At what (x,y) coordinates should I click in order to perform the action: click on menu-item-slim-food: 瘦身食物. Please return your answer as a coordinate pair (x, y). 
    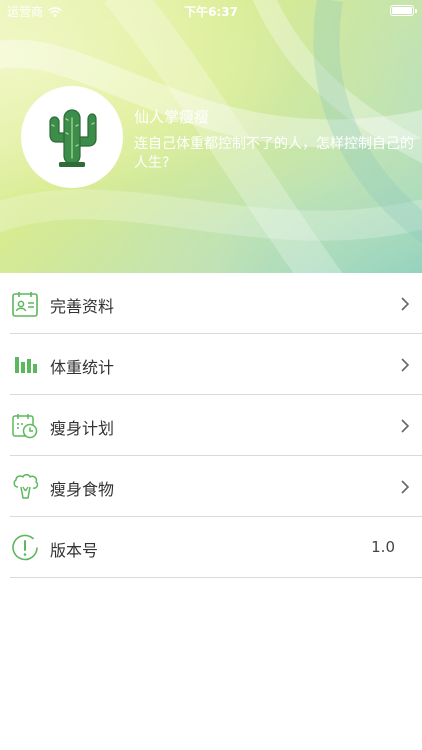
    Looking at the image, I should click on (211, 486).